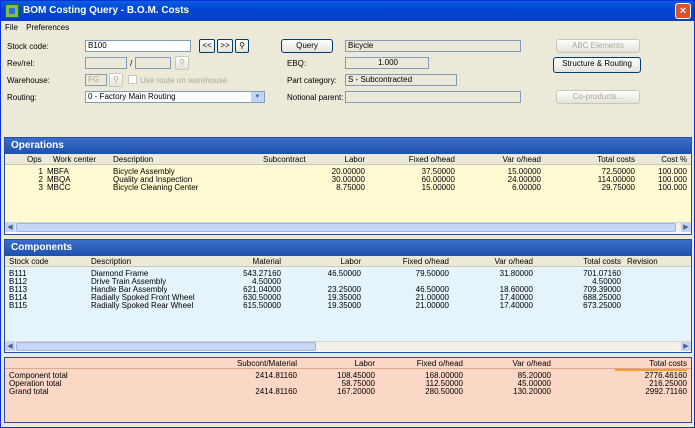 The height and width of the screenshot is (428, 695). I want to click on title-bar: BOM Costing Query - B.O.M. Costs ×, so click(347, 11).